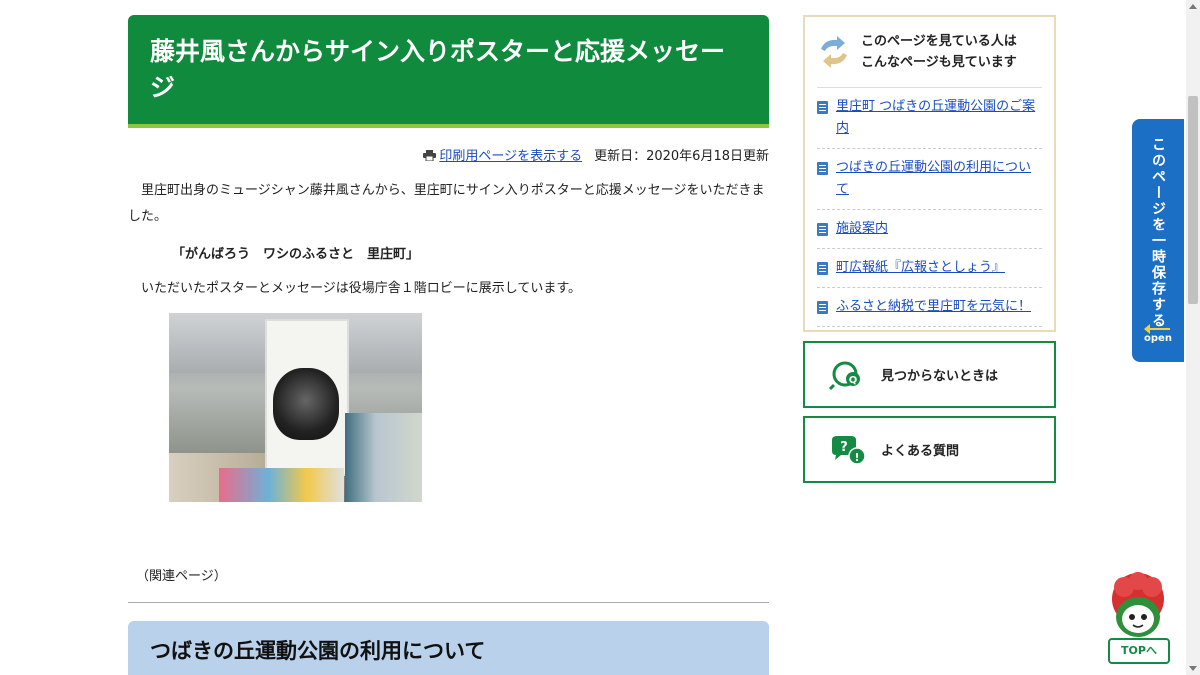 The image size is (1200, 675). I want to click on list-item: ふるさと納税で里庄町を元気に！, so click(929, 307).